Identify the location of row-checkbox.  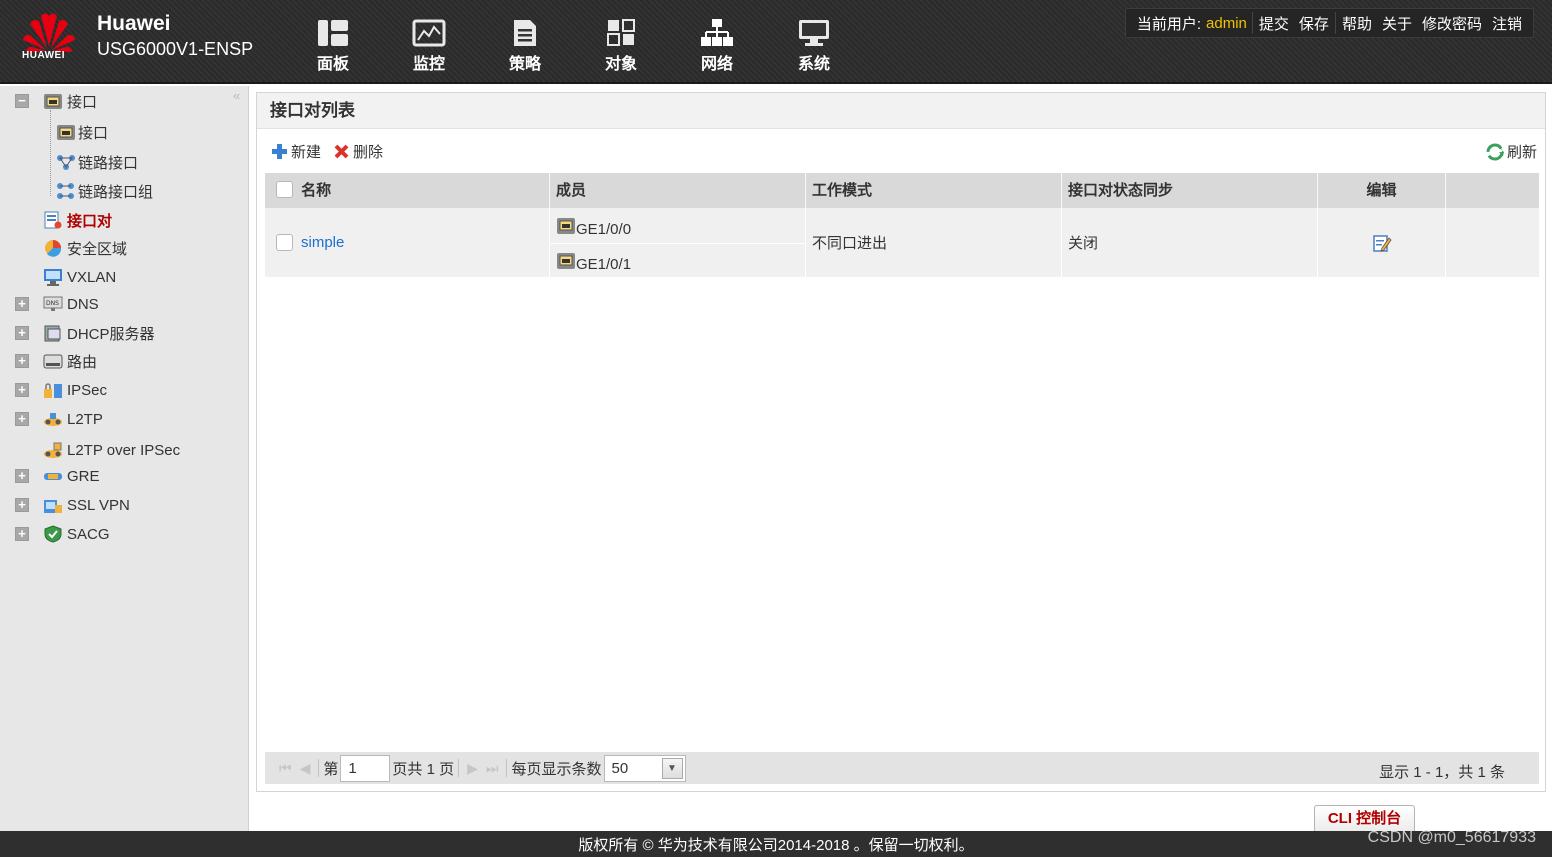
(284, 242).